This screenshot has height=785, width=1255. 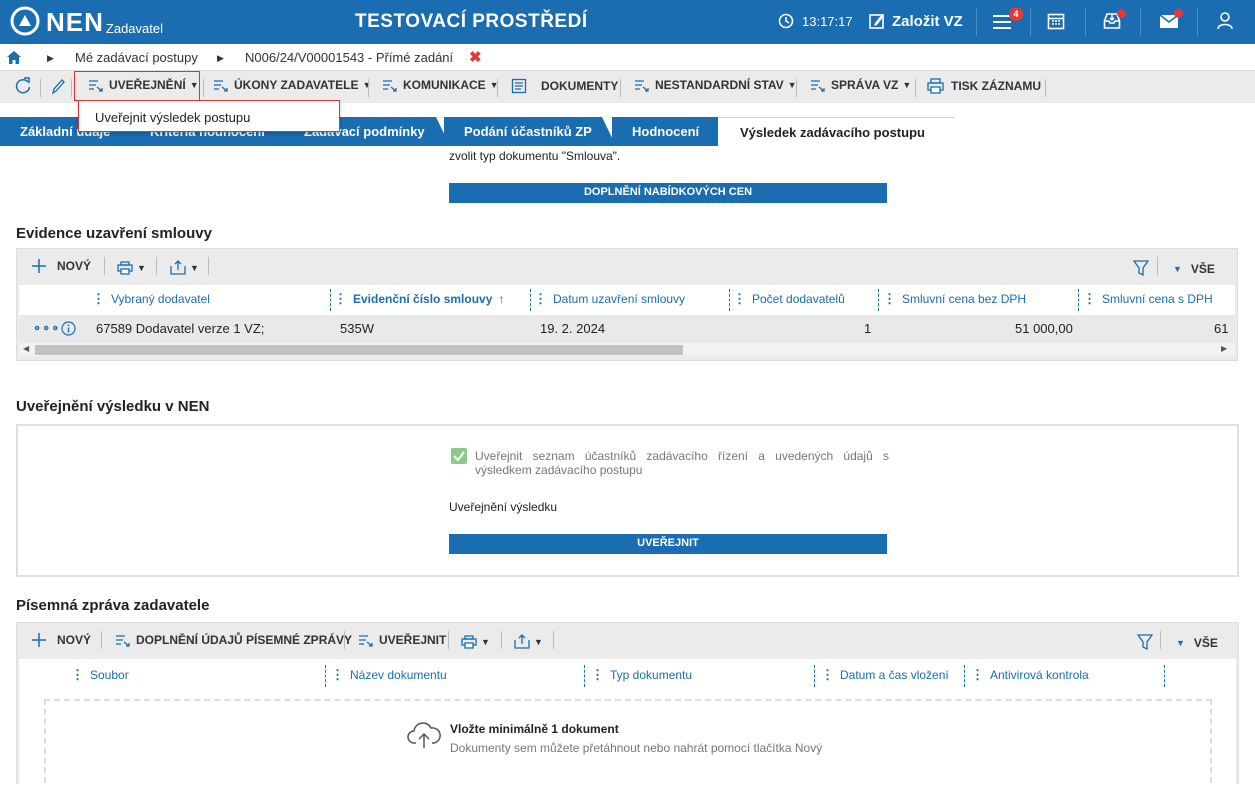 I want to click on column-price-excl-vat: ⋮ Smluvní cena bez DPH, so click(x=954, y=299).